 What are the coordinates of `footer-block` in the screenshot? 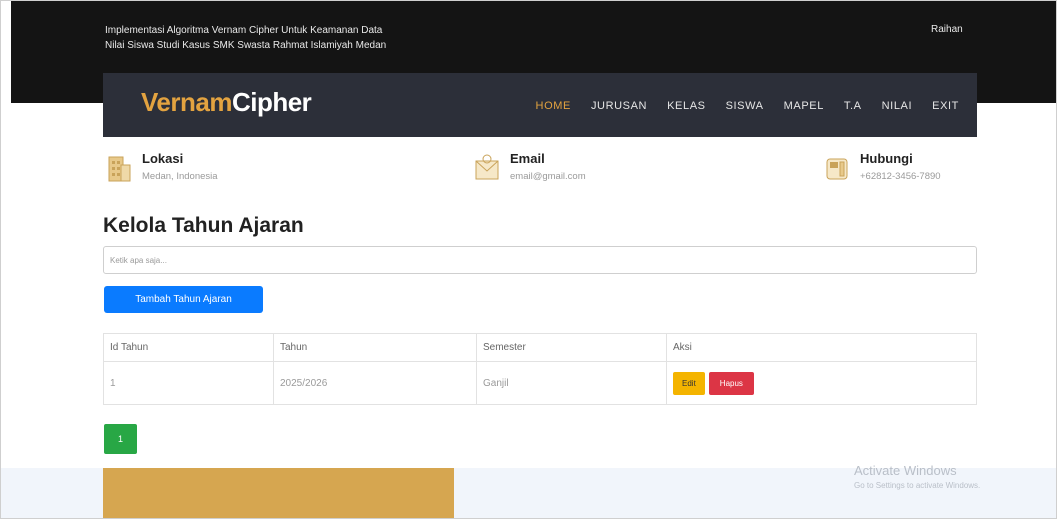 It's located at (278, 493).